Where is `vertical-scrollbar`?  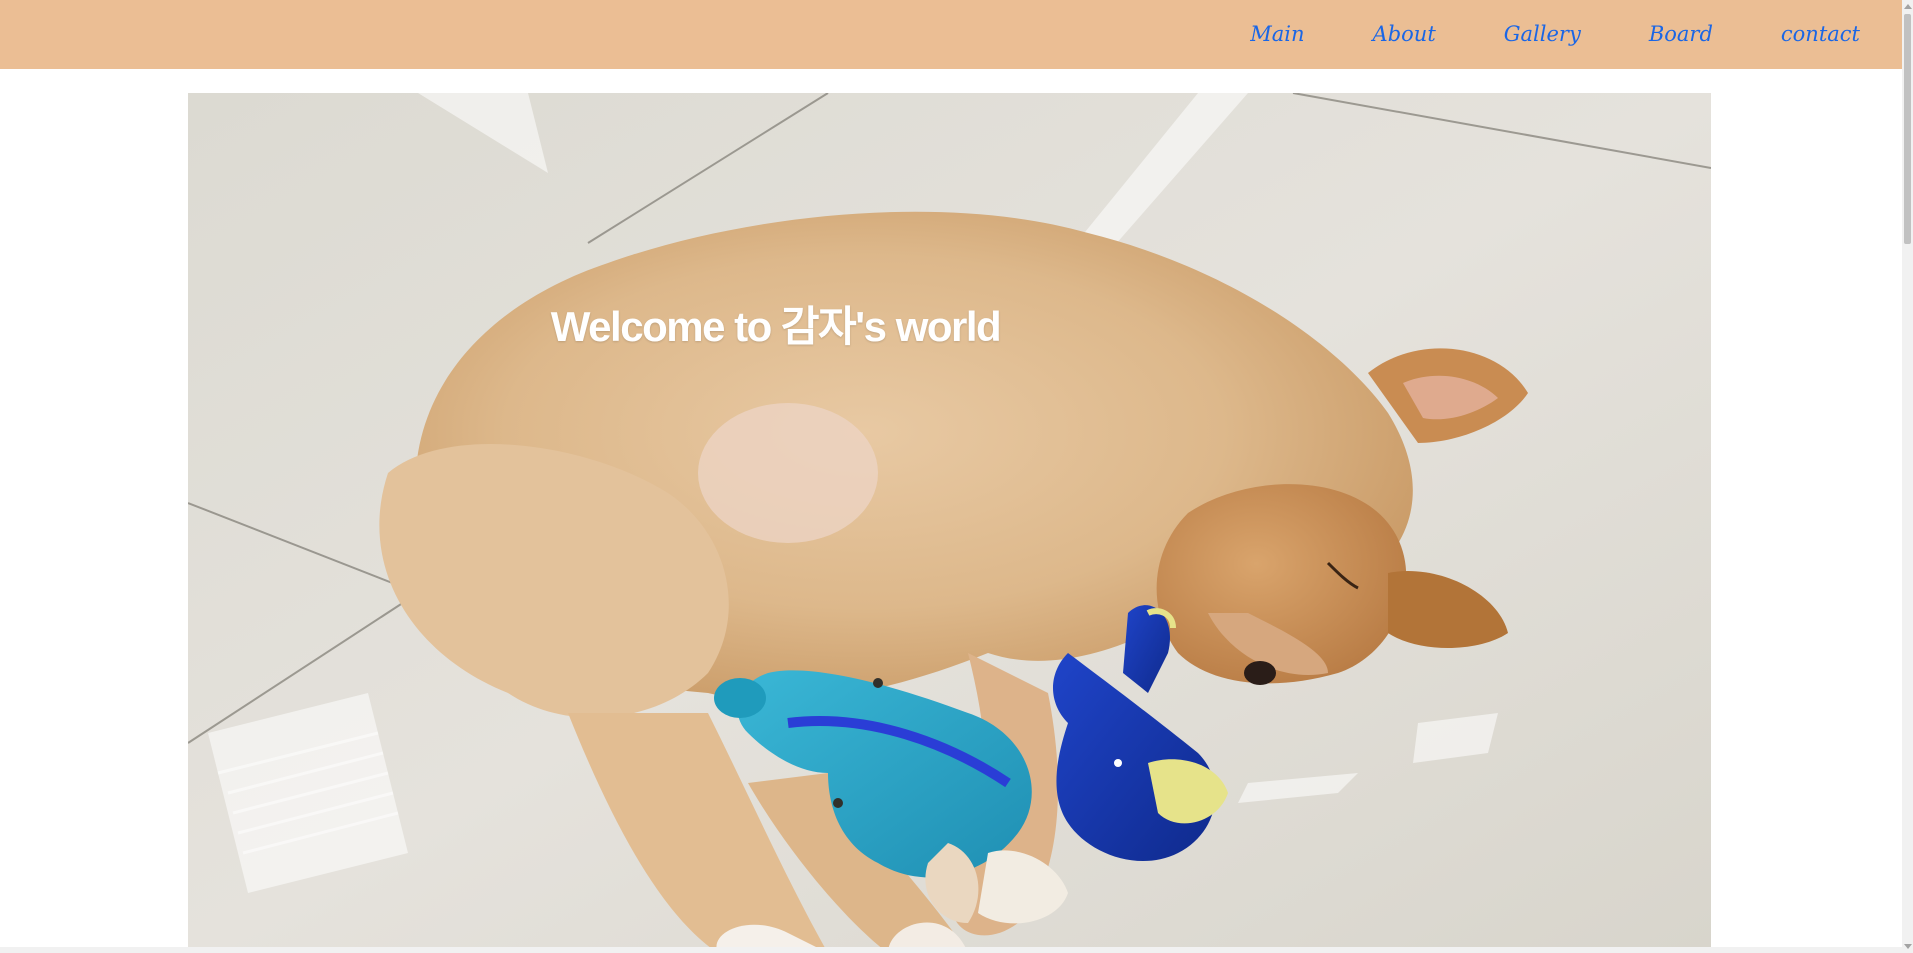
vertical-scrollbar is located at coordinates (1907, 476).